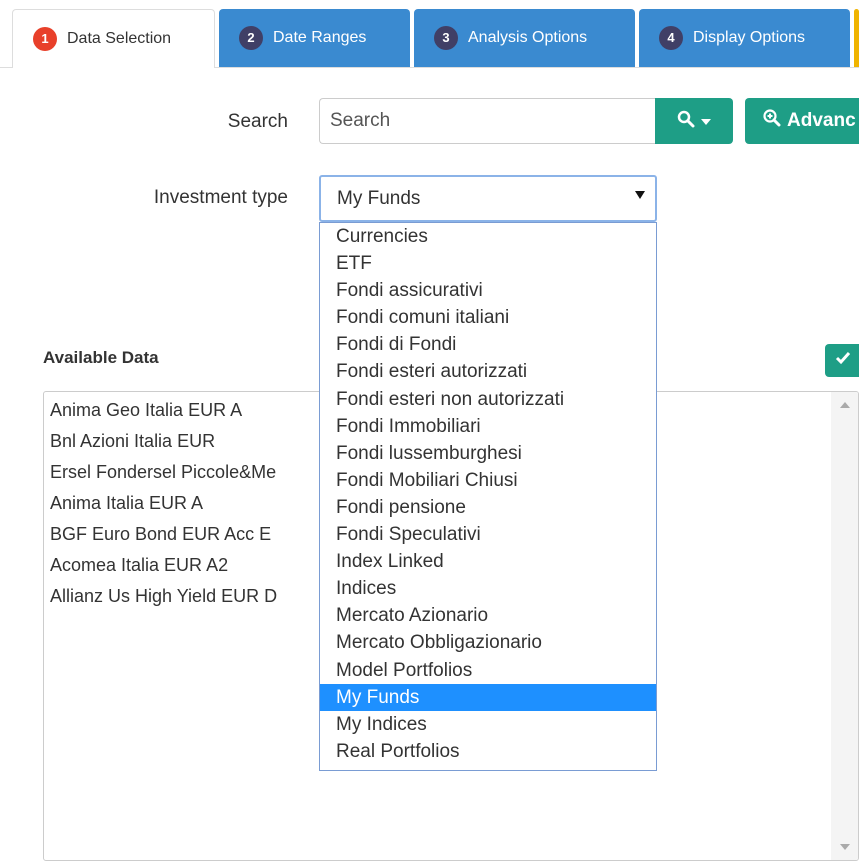 The height and width of the screenshot is (861, 859). I want to click on dropdown-option: Indices, so click(488, 588).